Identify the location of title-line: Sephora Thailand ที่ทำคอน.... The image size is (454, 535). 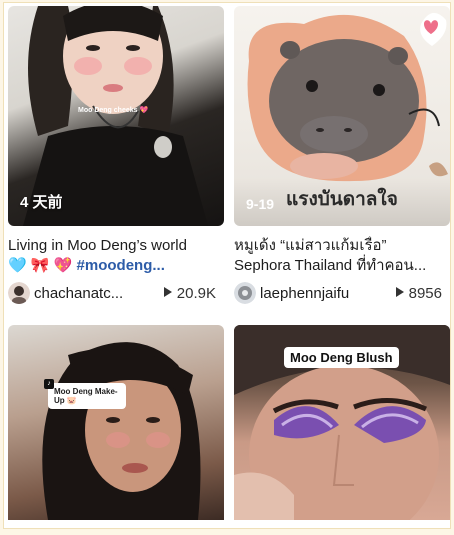
(330, 265).